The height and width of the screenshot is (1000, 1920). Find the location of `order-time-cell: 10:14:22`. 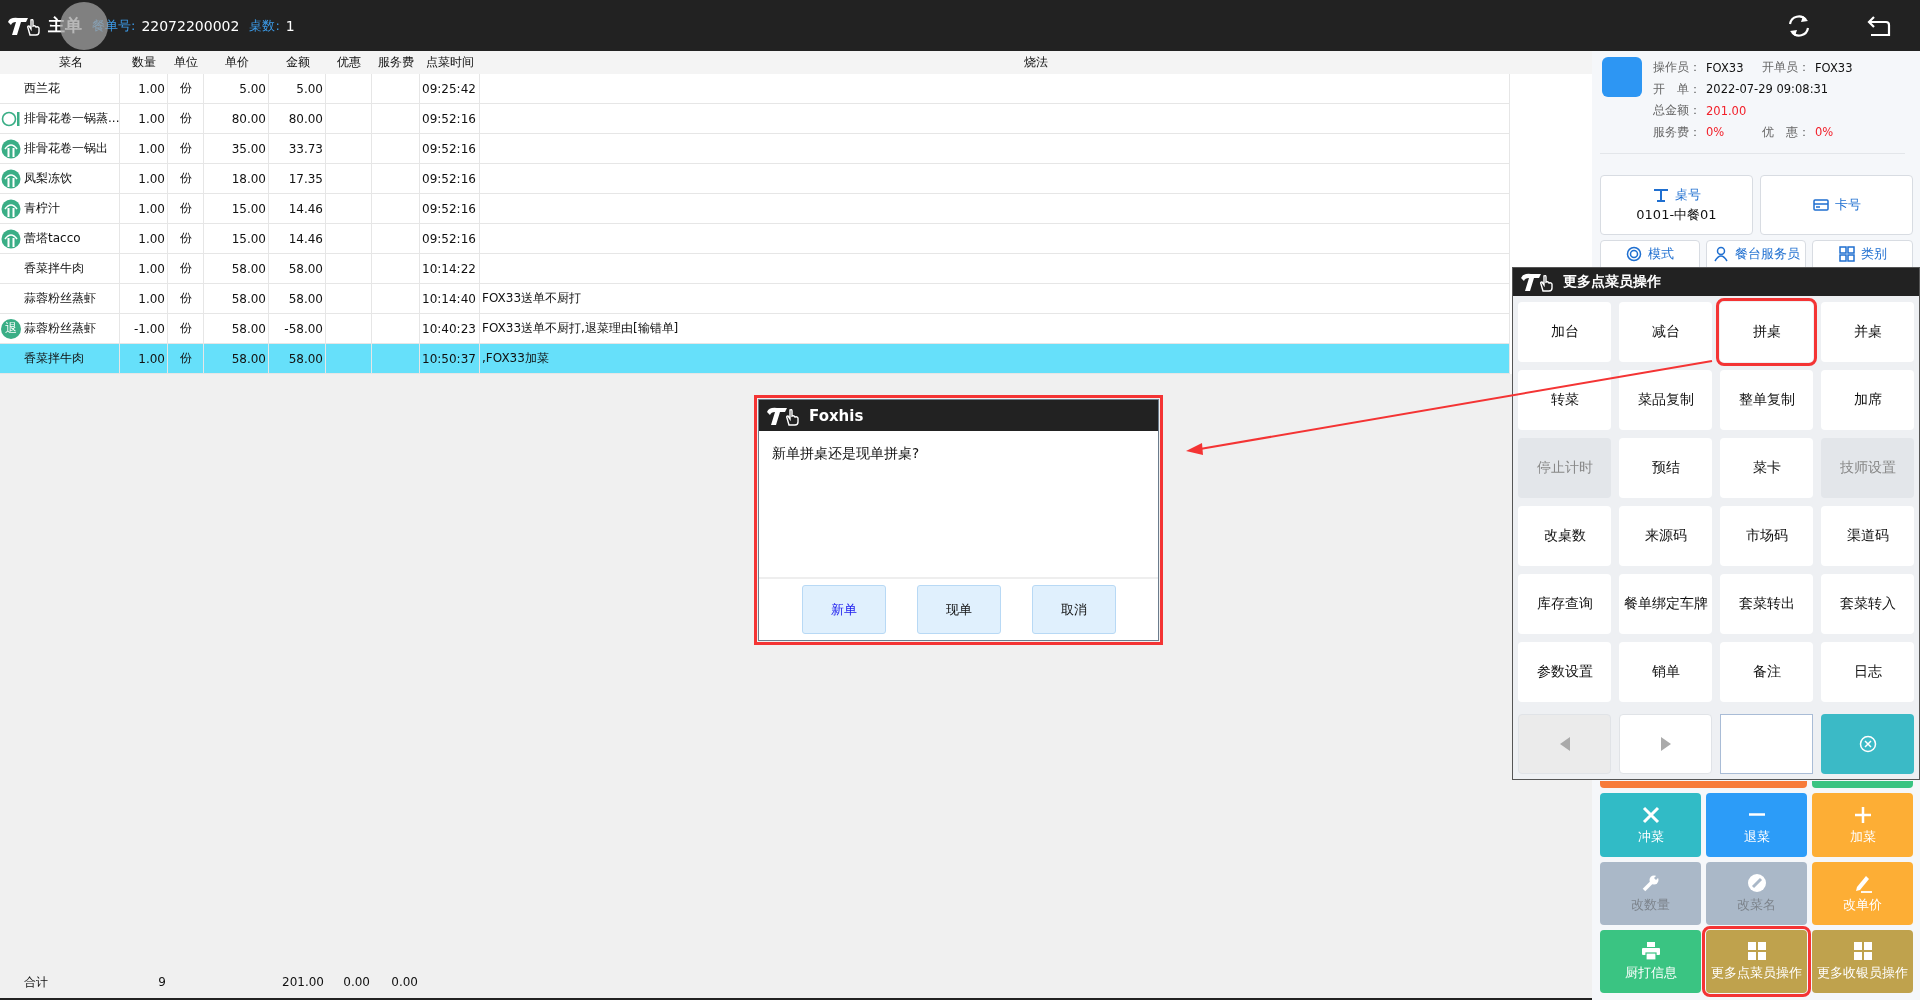

order-time-cell: 10:14:22 is located at coordinates (449, 268).